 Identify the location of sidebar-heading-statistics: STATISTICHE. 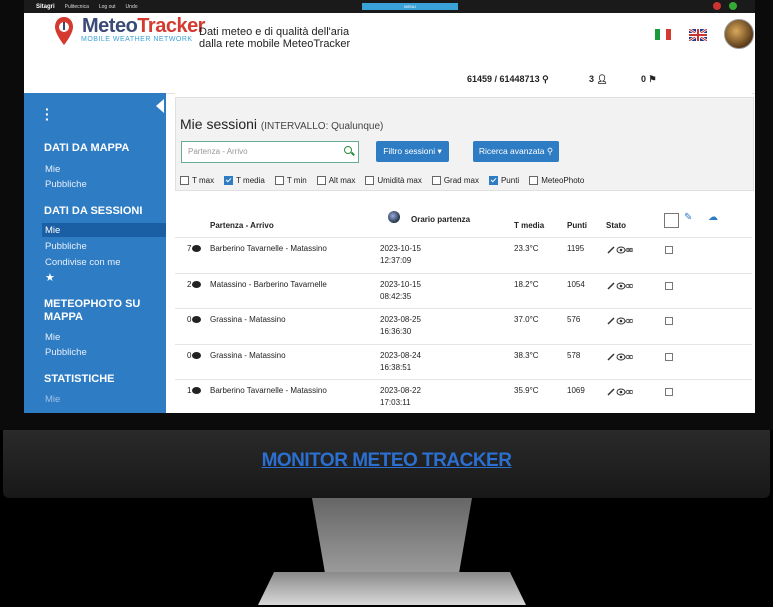
(79, 379).